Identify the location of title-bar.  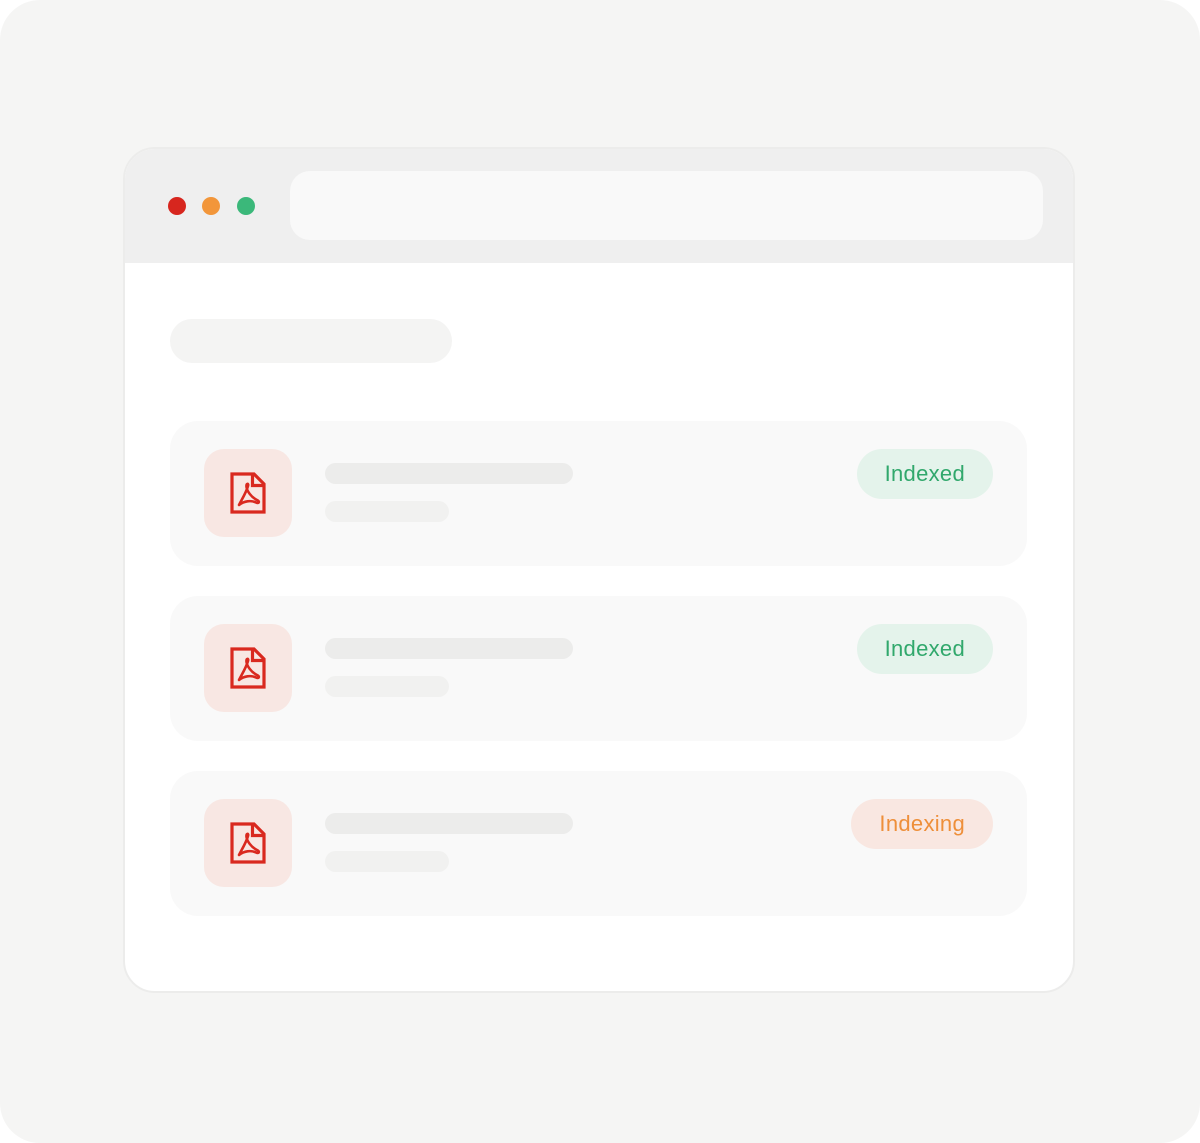
(599, 206).